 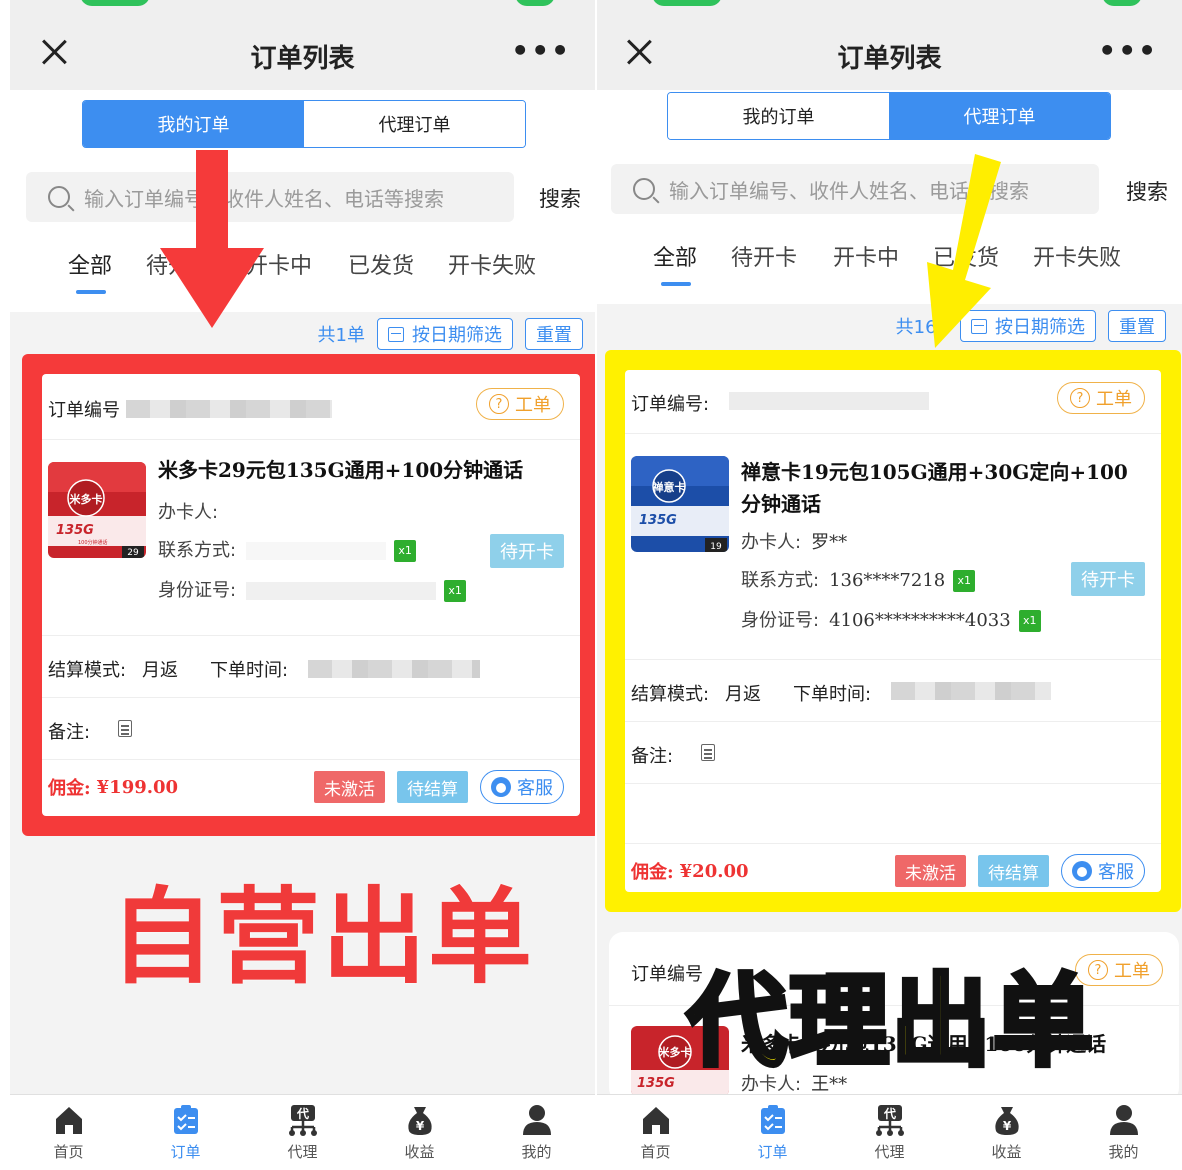 I want to click on pending-settlement-badge: 待结算, so click(x=432, y=787).